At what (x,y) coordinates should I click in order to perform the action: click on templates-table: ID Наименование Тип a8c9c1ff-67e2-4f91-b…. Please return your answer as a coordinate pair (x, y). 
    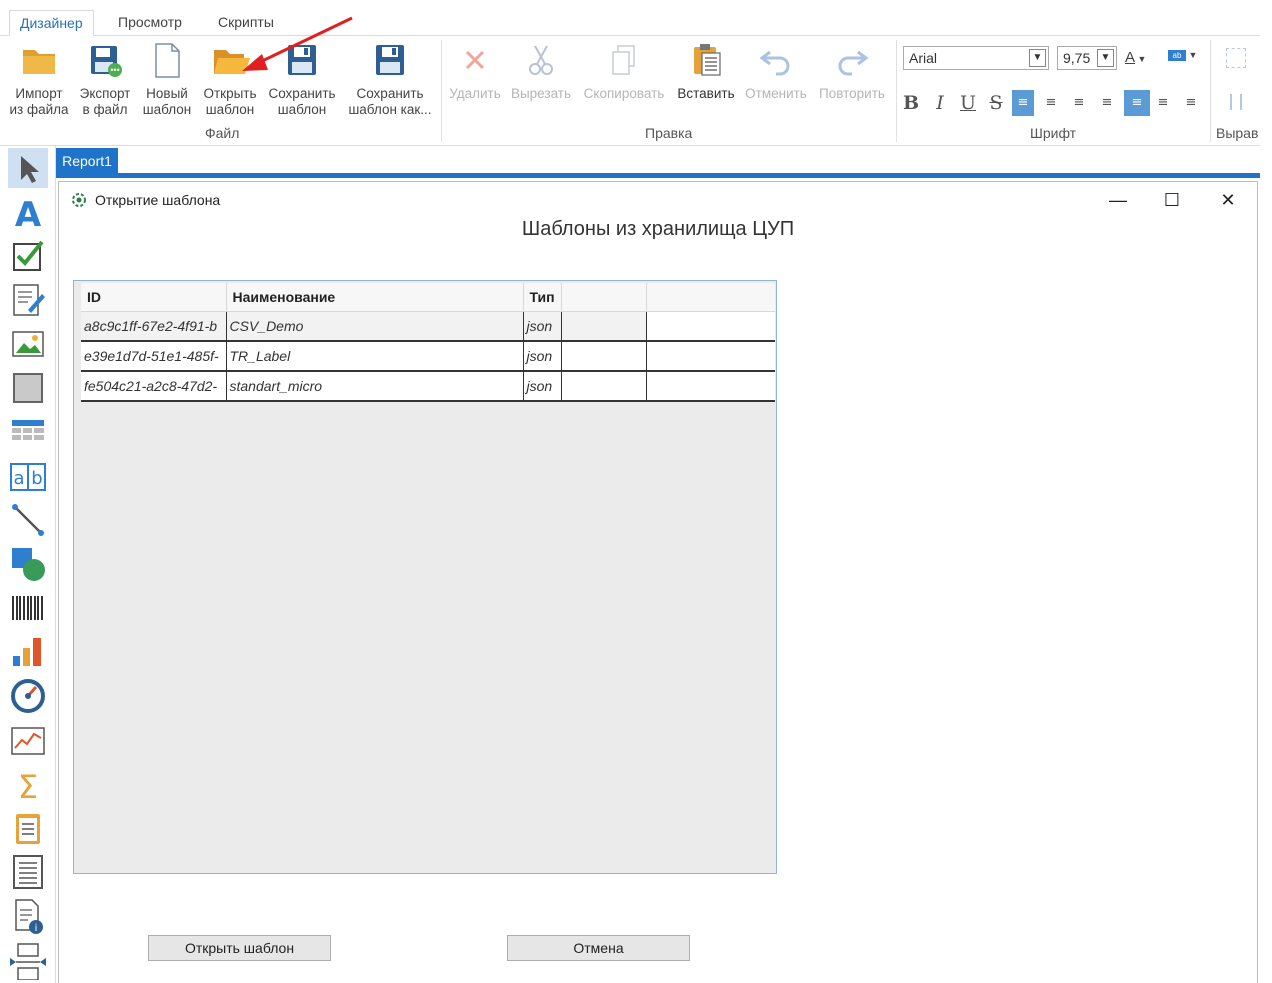
    Looking at the image, I should click on (428, 342).